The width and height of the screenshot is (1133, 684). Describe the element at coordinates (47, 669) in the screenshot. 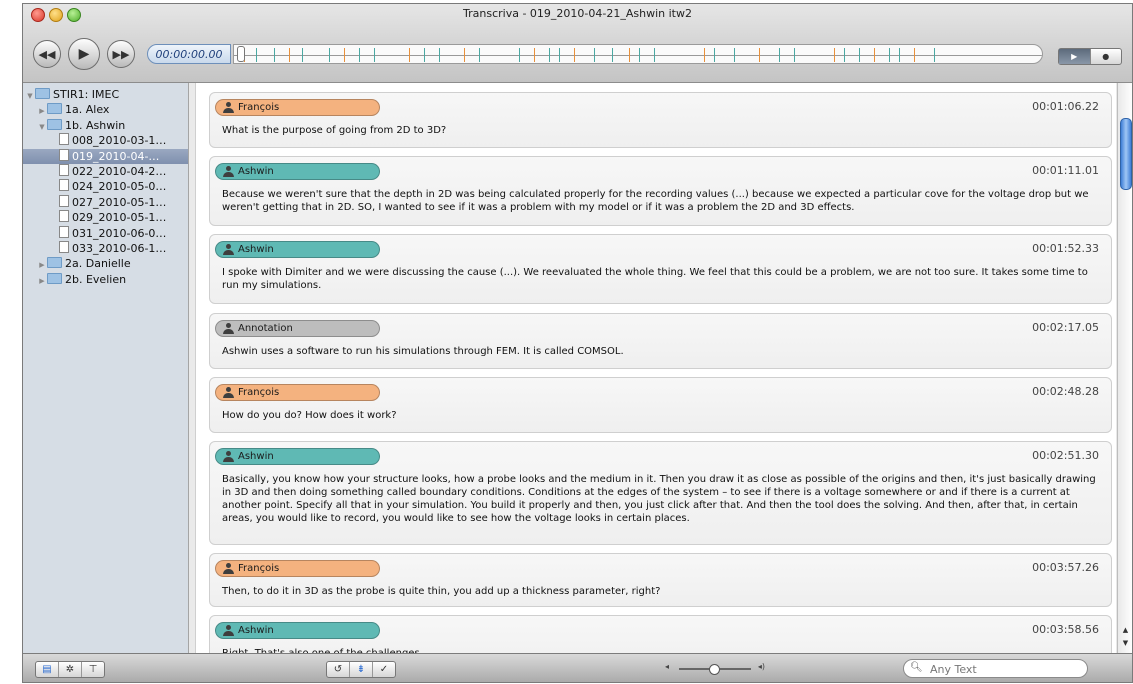

I see `document-icon: ▤` at that location.